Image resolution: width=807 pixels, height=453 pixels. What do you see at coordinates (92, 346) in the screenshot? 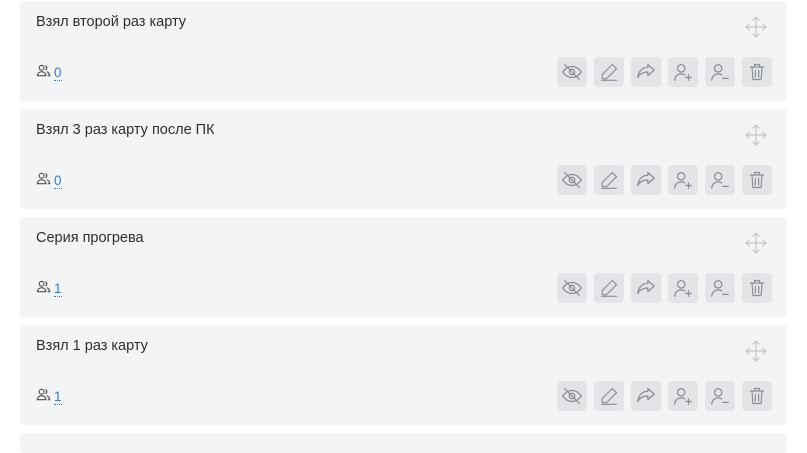
I see `card-title: Взял 1 раз карту` at bounding box center [92, 346].